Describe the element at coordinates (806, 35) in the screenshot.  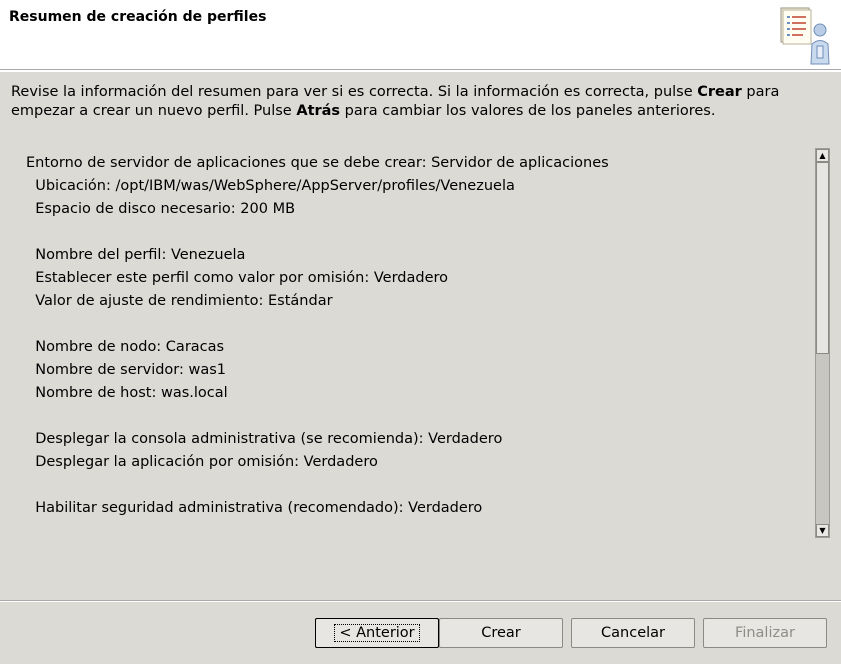
I see `profile-summary-icon` at that location.